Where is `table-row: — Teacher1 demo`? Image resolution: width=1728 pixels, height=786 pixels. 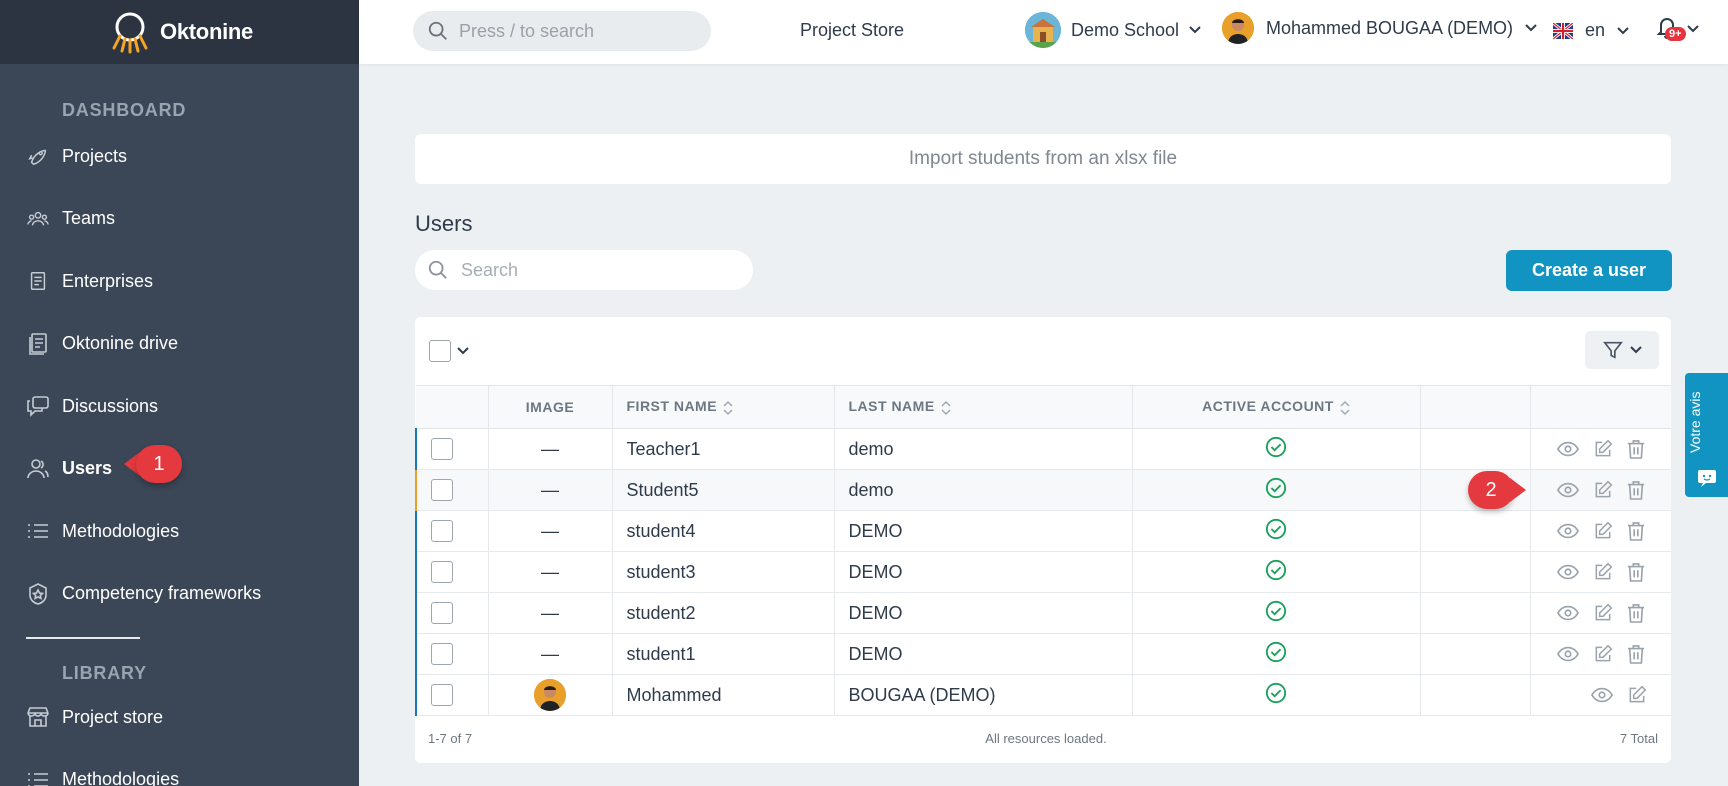 table-row: — Teacher1 demo is located at coordinates (1043, 449).